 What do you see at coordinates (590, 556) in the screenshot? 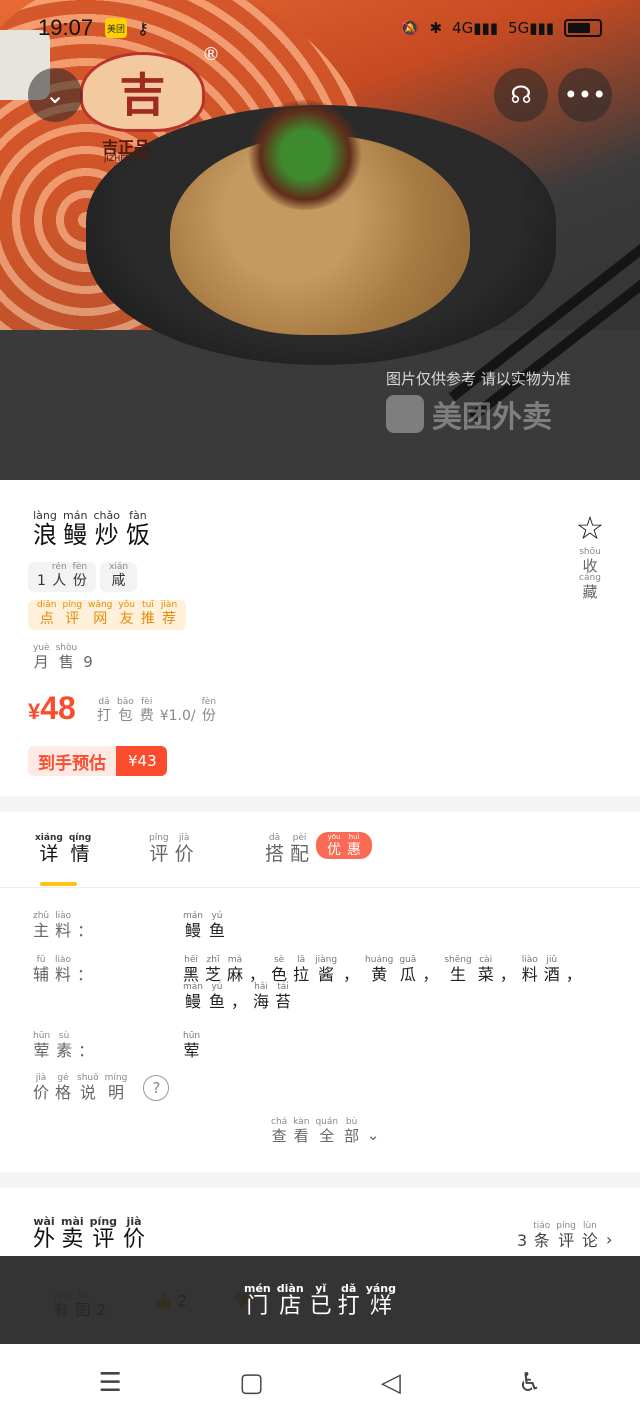
I see `favorite-button: ☆ shōu 收 cáng 藏` at bounding box center [590, 556].